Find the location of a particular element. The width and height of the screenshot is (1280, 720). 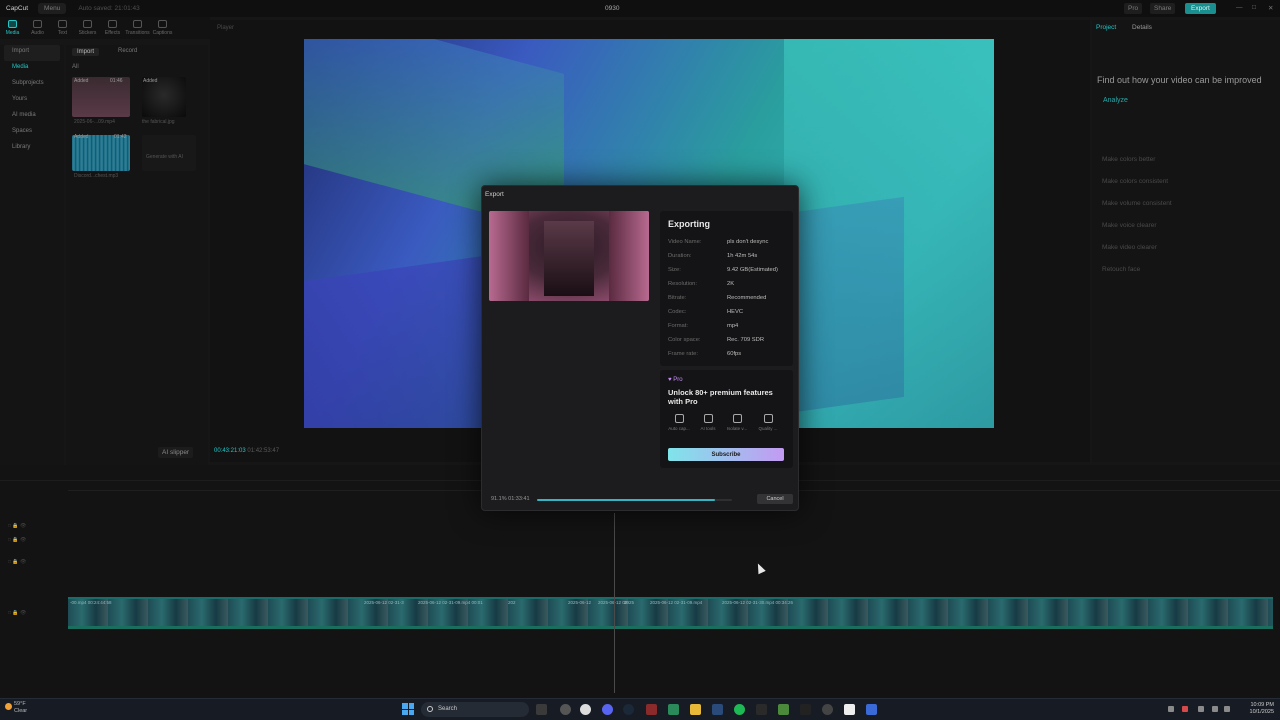

capcut-icon is located at coordinates (849, 709).